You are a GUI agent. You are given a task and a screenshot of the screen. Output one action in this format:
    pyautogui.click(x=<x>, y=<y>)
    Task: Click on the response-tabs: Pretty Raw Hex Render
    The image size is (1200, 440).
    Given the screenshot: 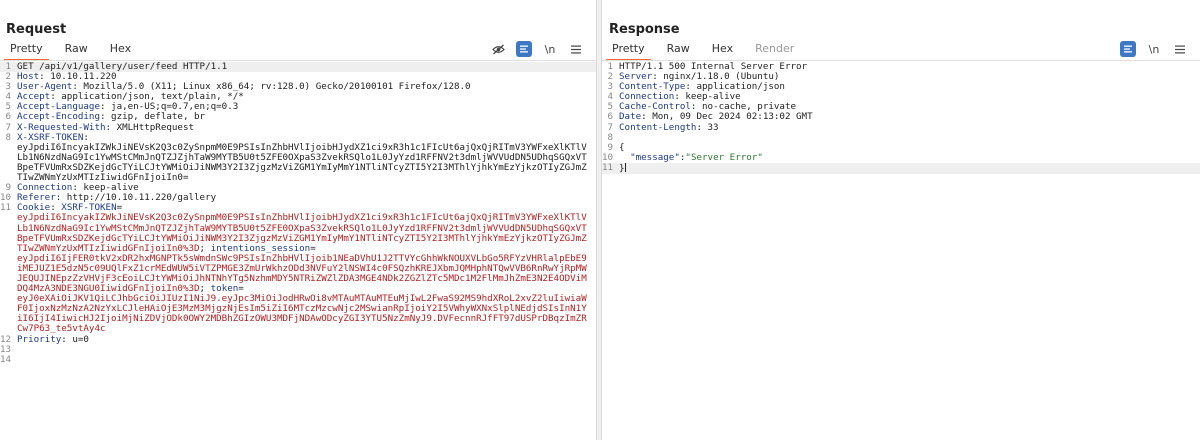 What is the action you would take?
    pyautogui.click(x=704, y=52)
    